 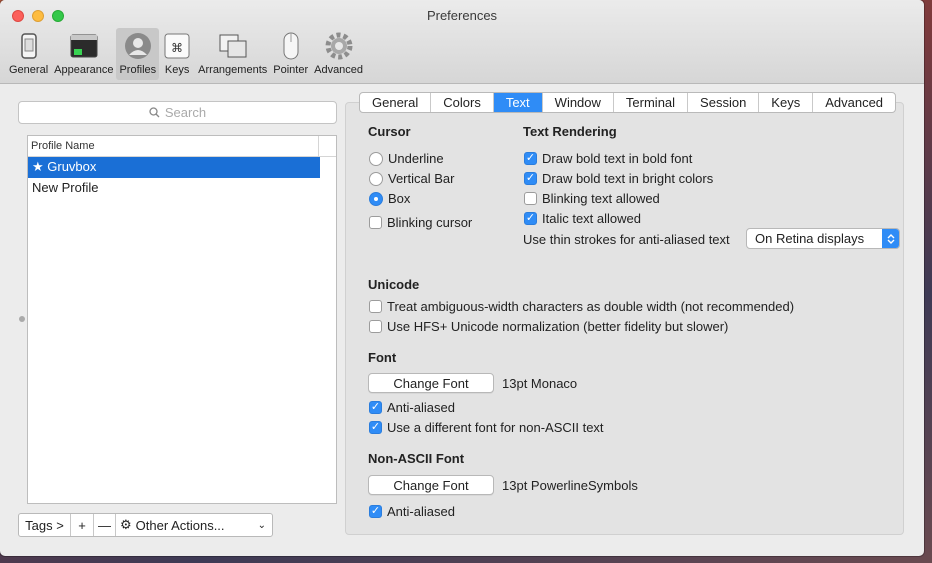 What do you see at coordinates (63, 146) in the screenshot?
I see `column-header-label: Profile Name` at bounding box center [63, 146].